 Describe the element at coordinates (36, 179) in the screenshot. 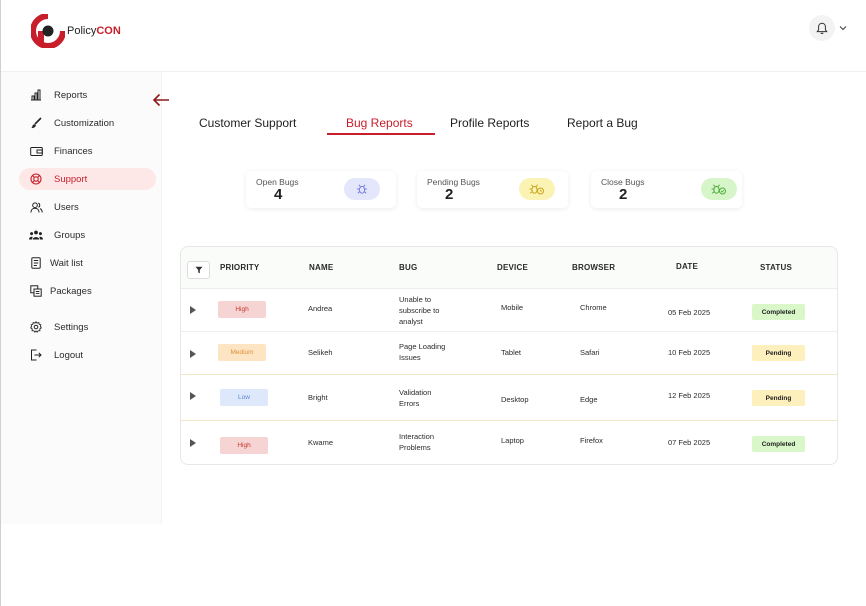

I see `lifebuoy-icon` at that location.